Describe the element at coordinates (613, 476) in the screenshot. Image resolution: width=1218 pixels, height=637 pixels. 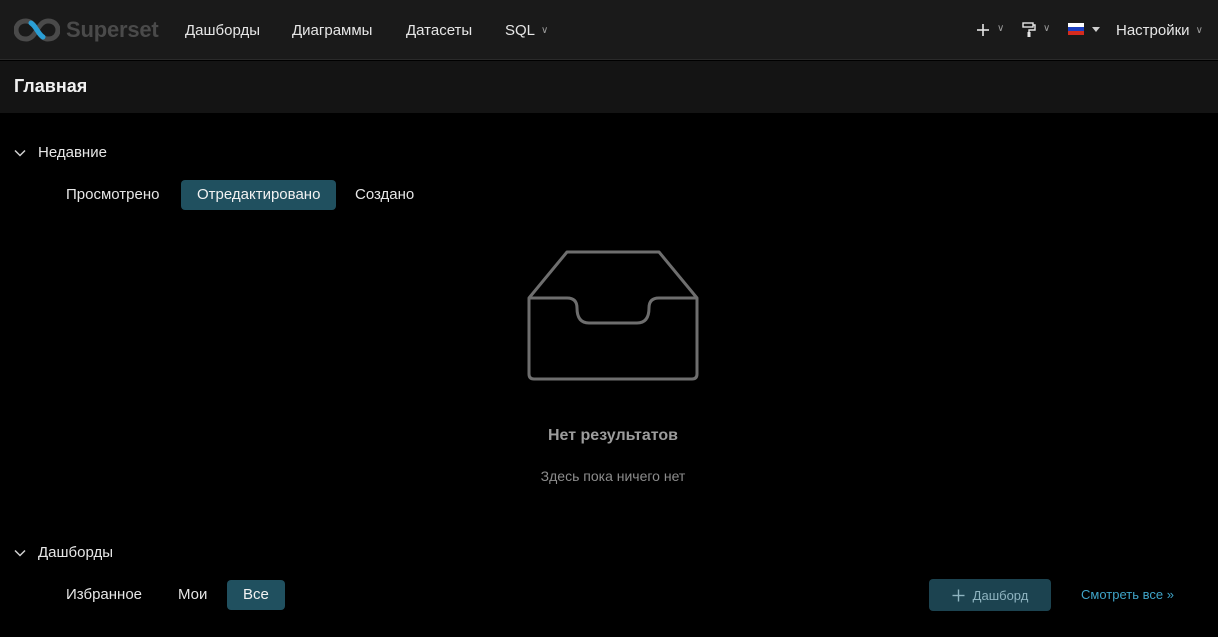
I see `empty-state-description: Здесь пока ничего нет` at that location.